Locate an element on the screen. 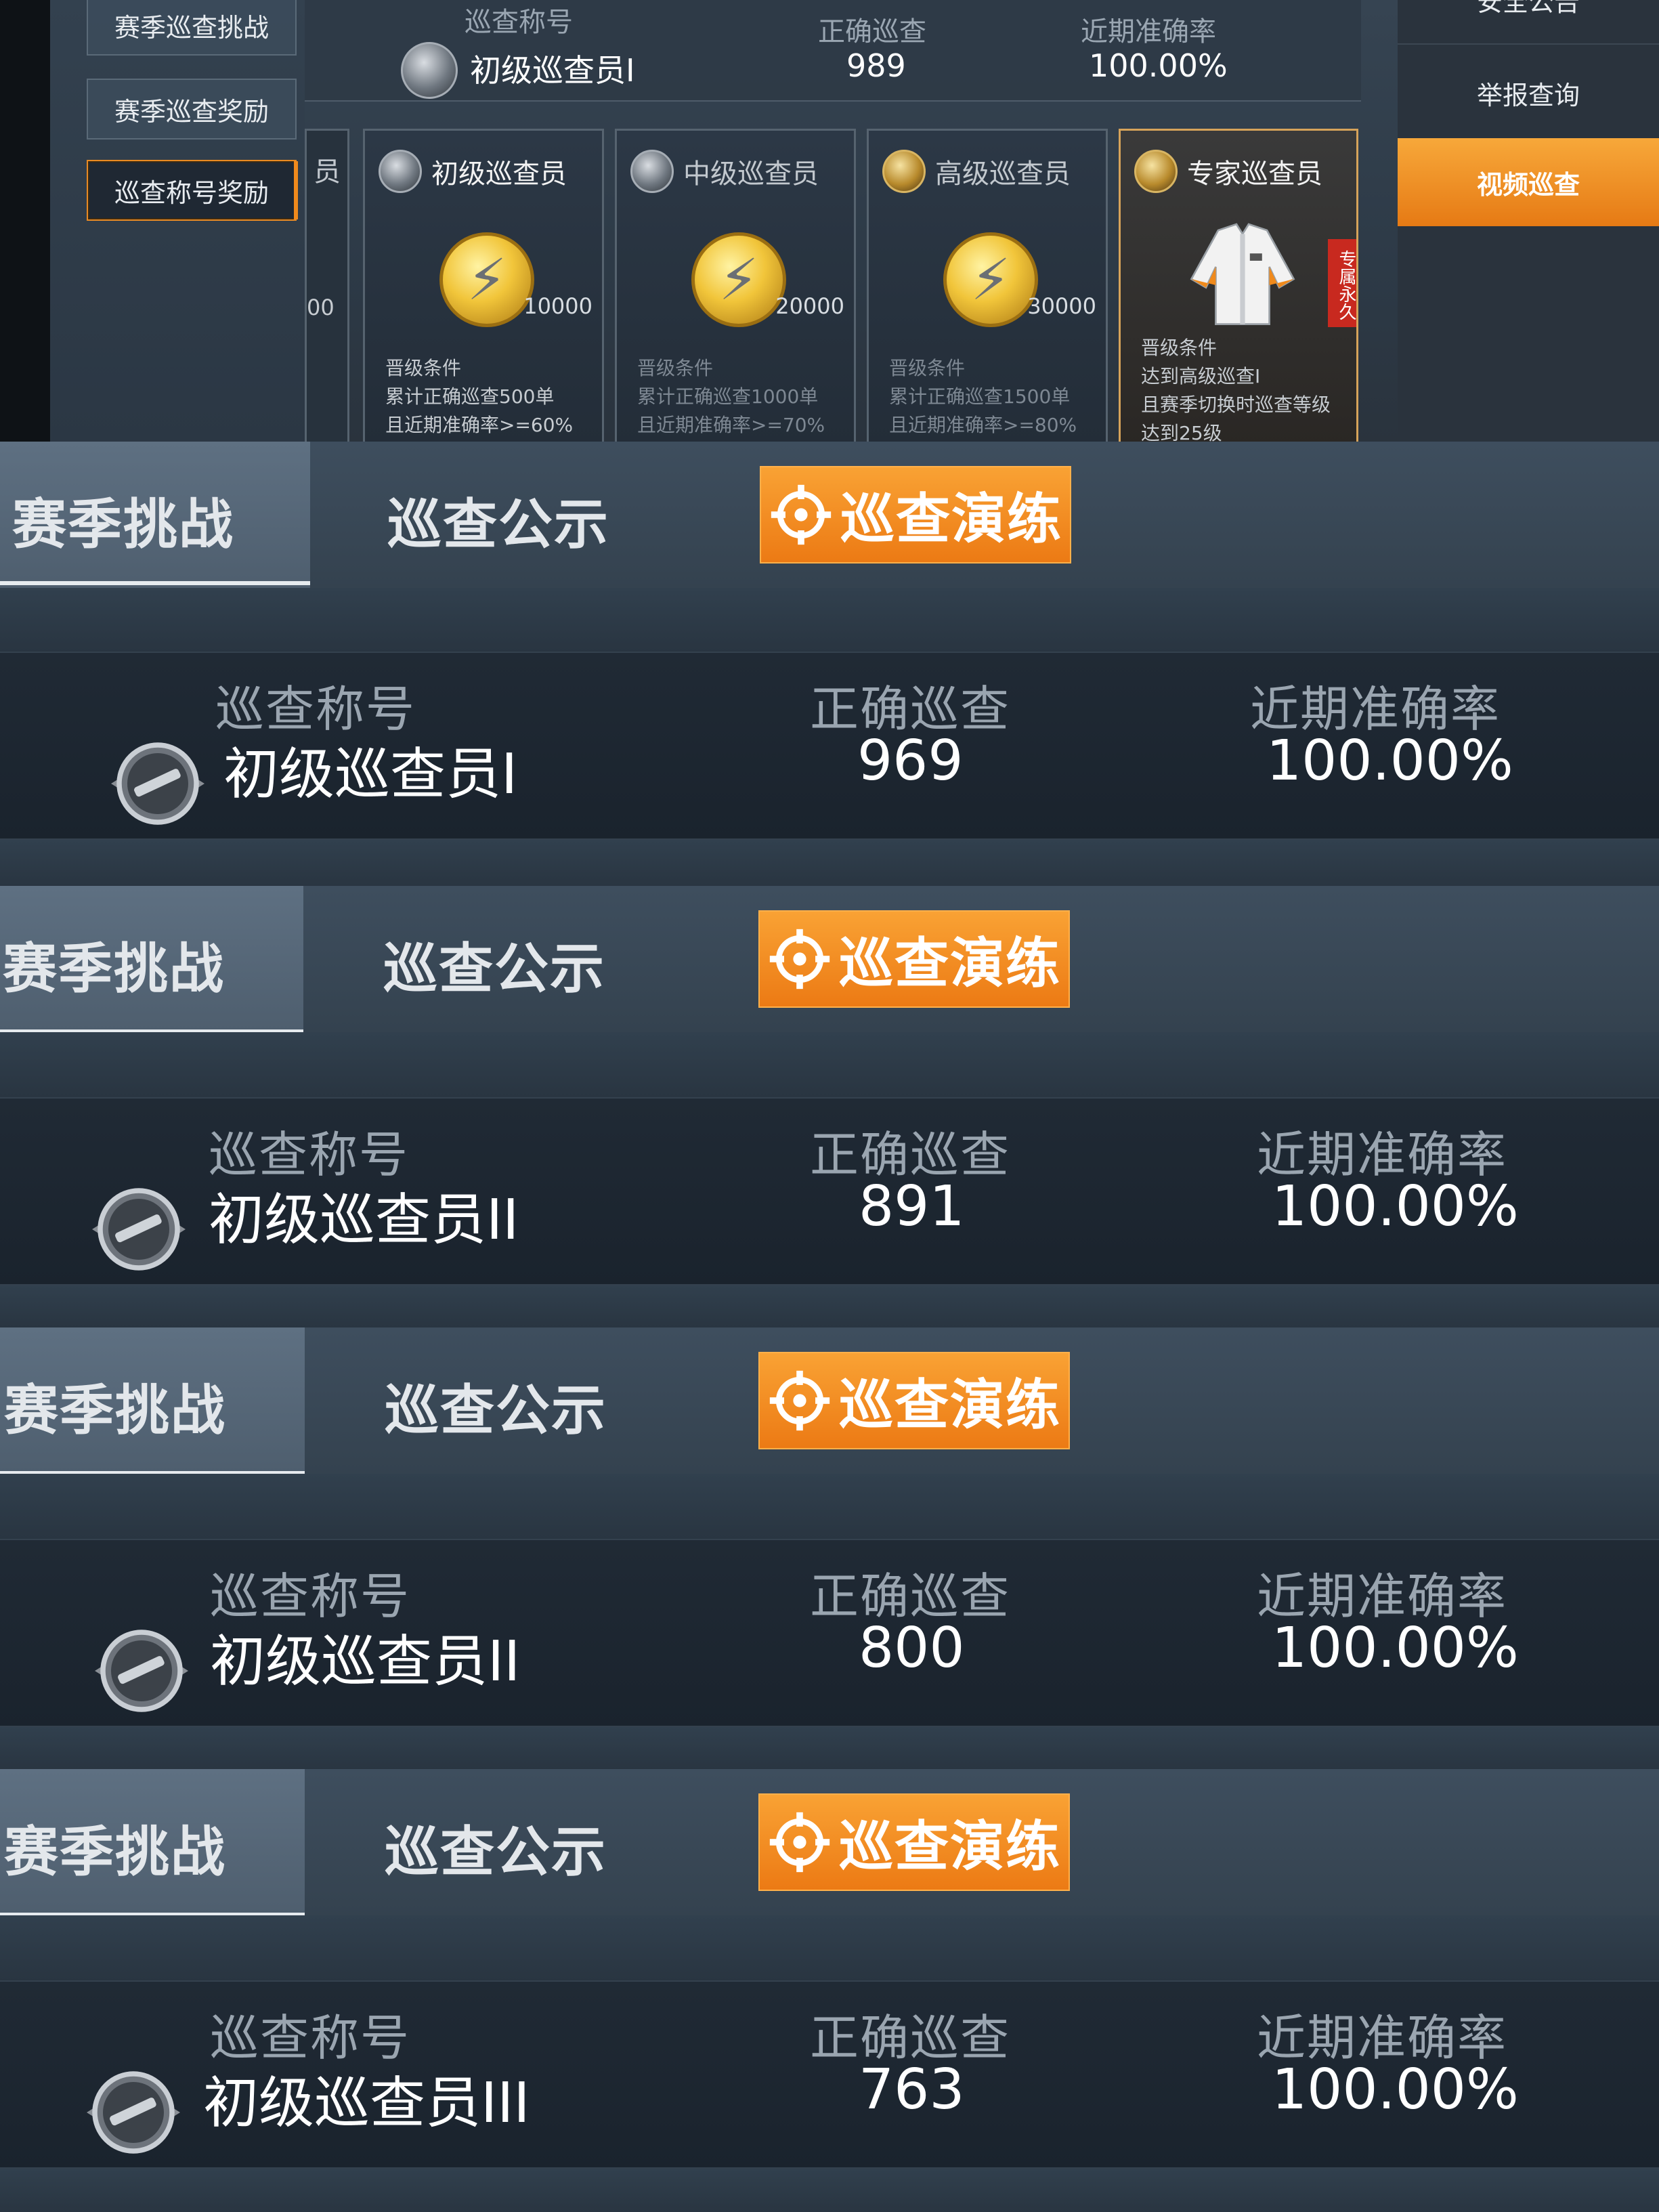 The width and height of the screenshot is (1659, 2212). menu-divider is located at coordinates (1528, 44).